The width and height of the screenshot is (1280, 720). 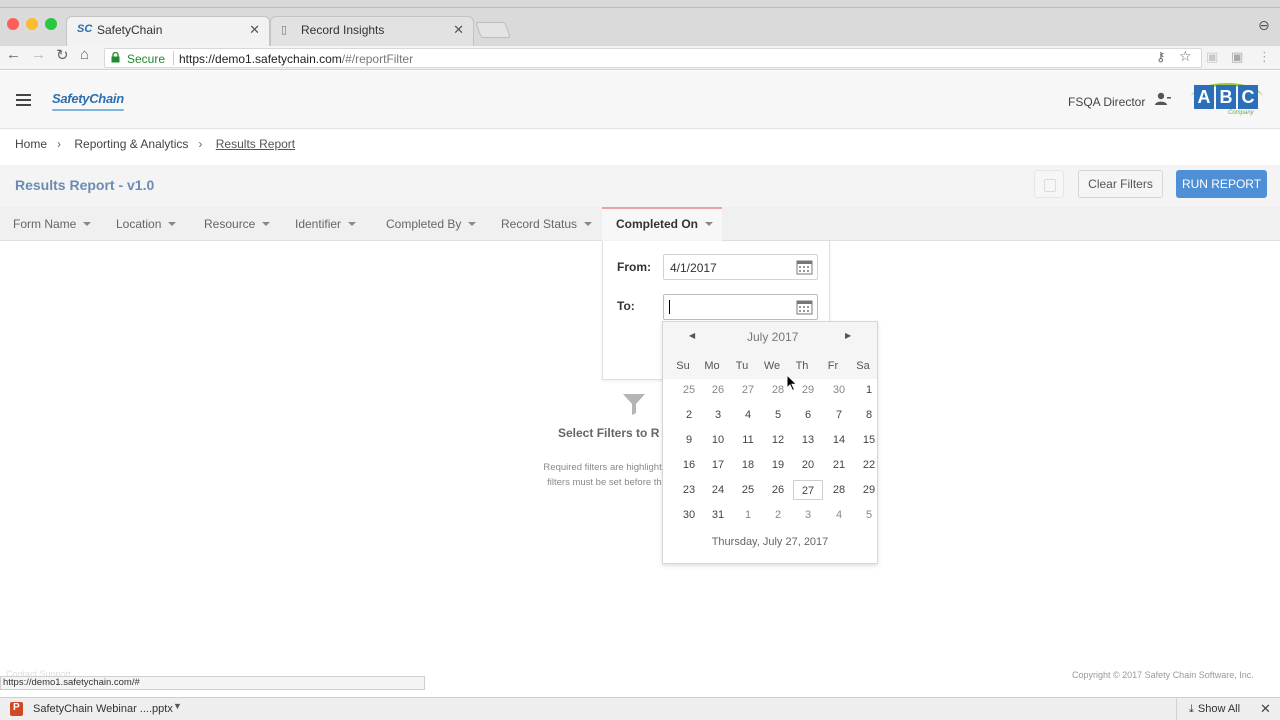 What do you see at coordinates (689, 490) in the screenshot?
I see `calendar-day: 23` at bounding box center [689, 490].